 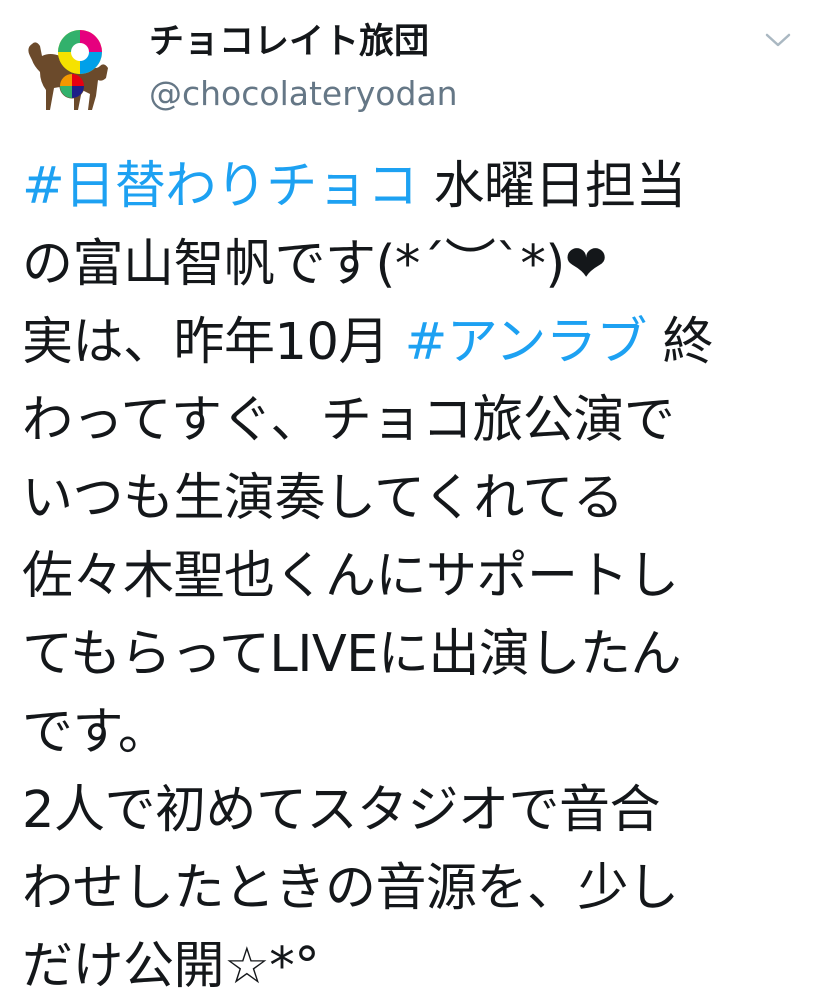 I want to click on tweet-text-segment: わせしたときの音源を、少し, so click(x=350, y=888).